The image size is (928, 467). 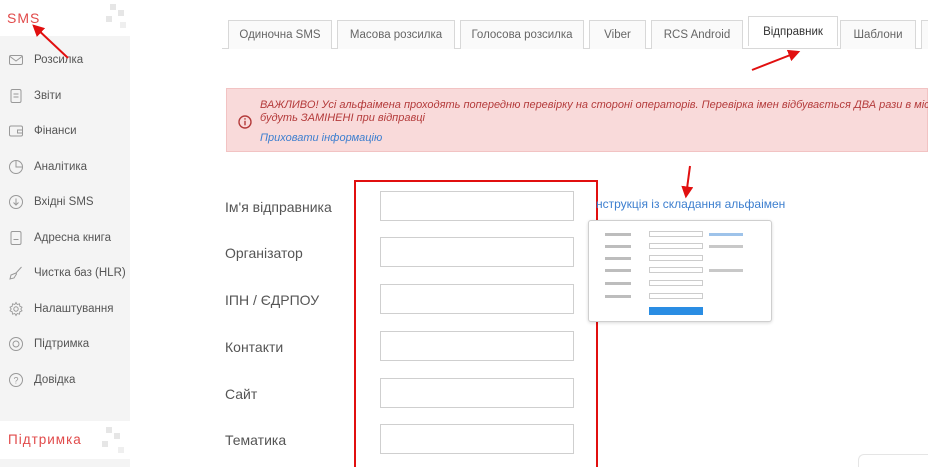 What do you see at coordinates (61, 167) in the screenshot?
I see `sidebar-item-label: Аналітика` at bounding box center [61, 167].